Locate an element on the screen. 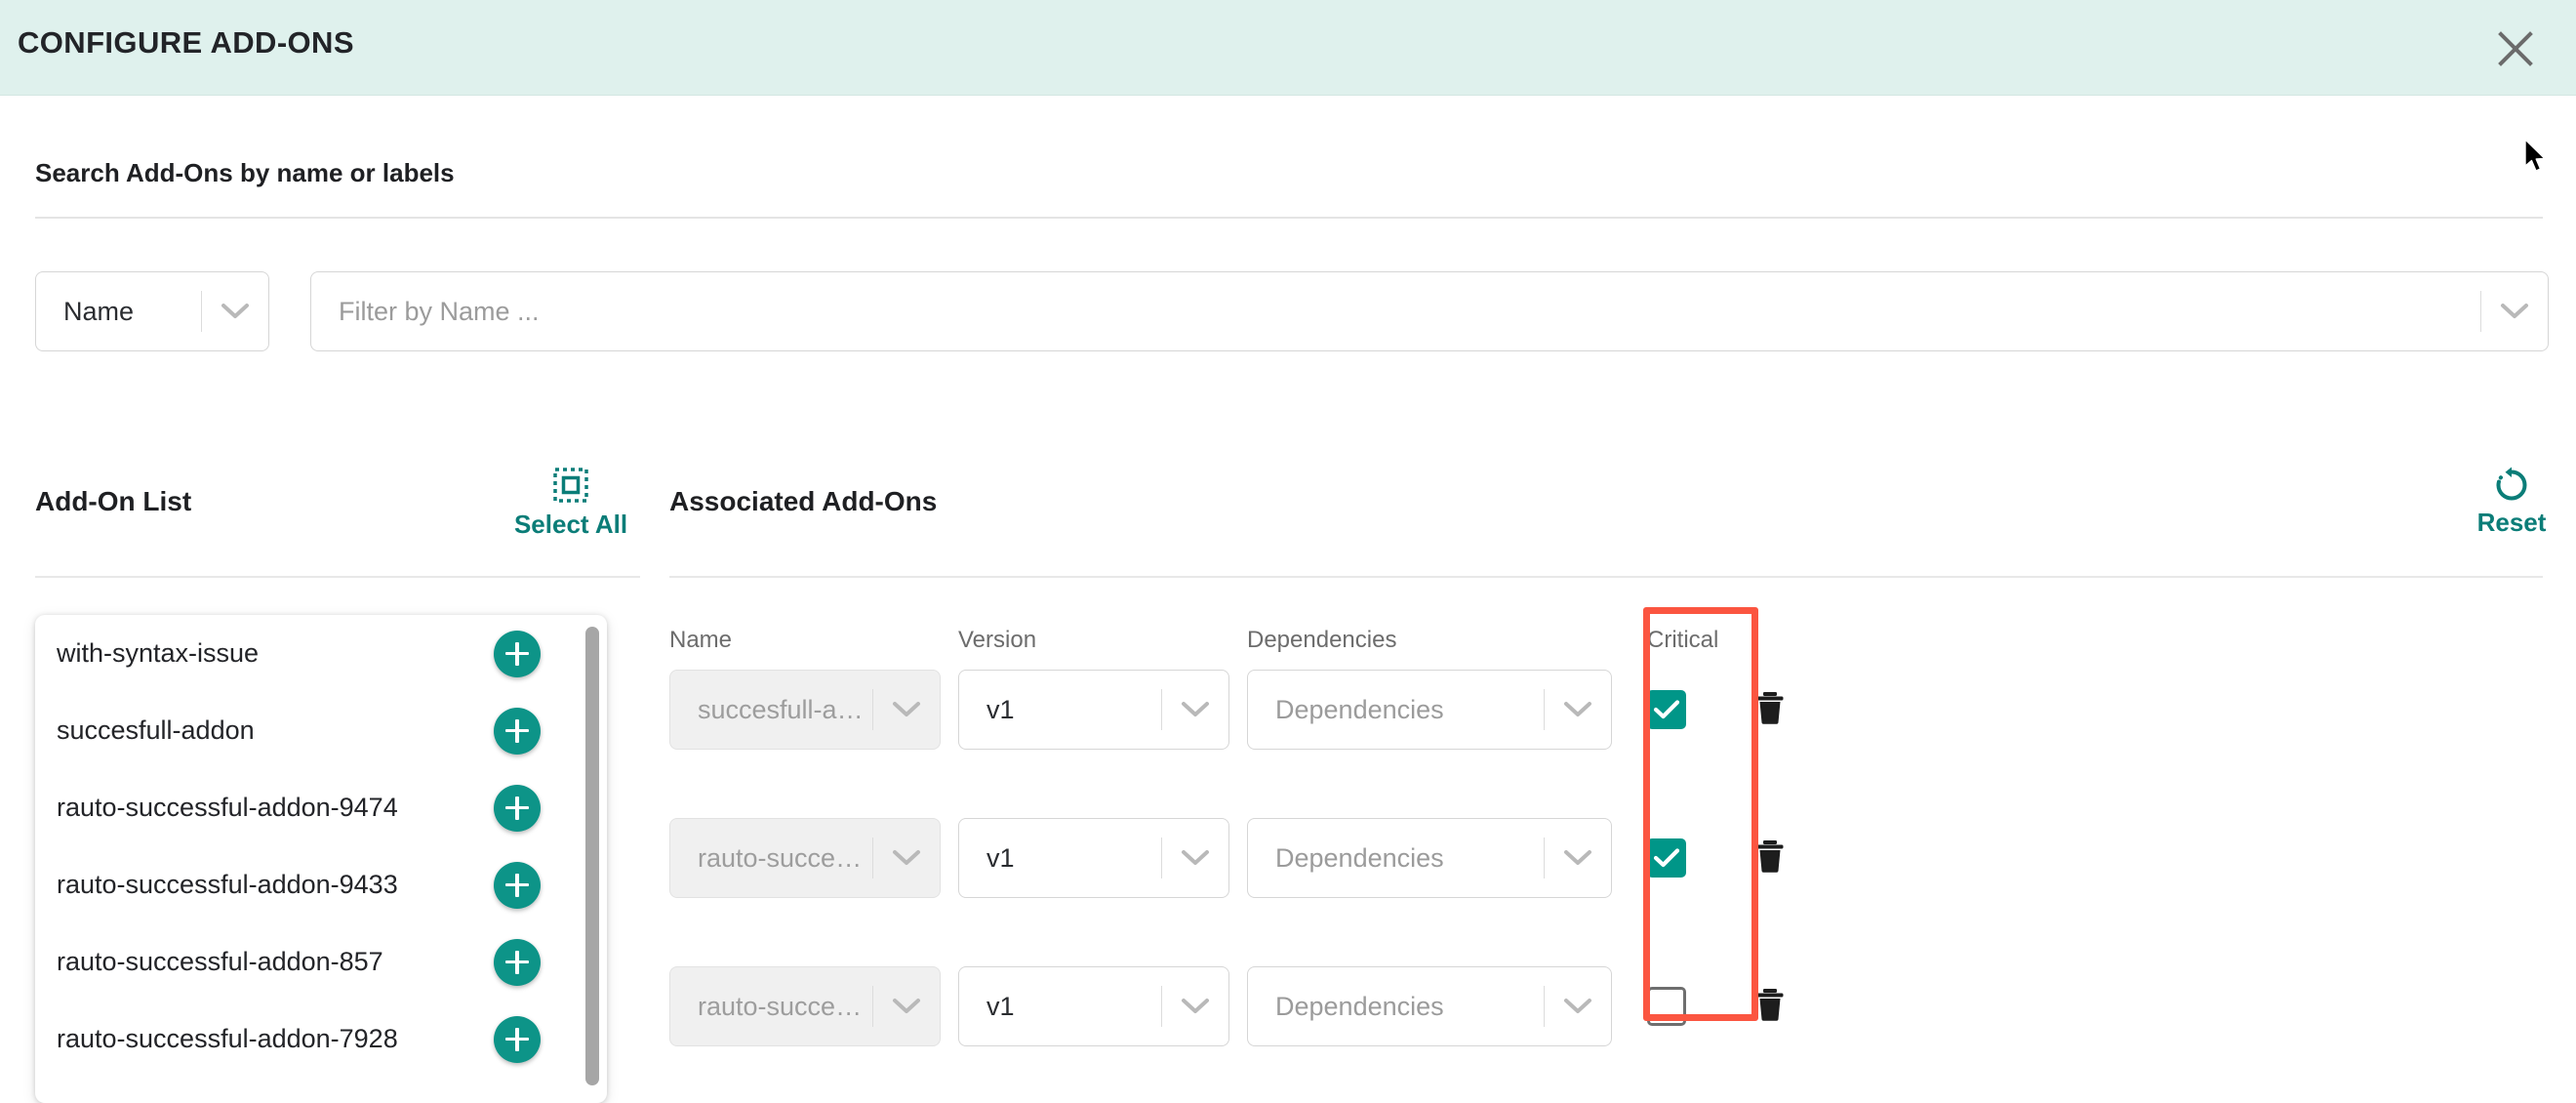 The width and height of the screenshot is (2576, 1103). column-header-critical: Critical is located at coordinates (1683, 640).